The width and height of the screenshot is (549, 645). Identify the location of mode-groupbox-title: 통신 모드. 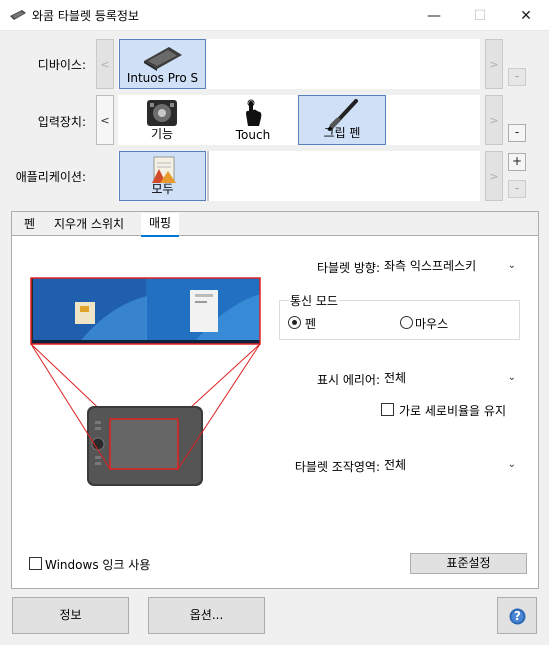
(314, 300).